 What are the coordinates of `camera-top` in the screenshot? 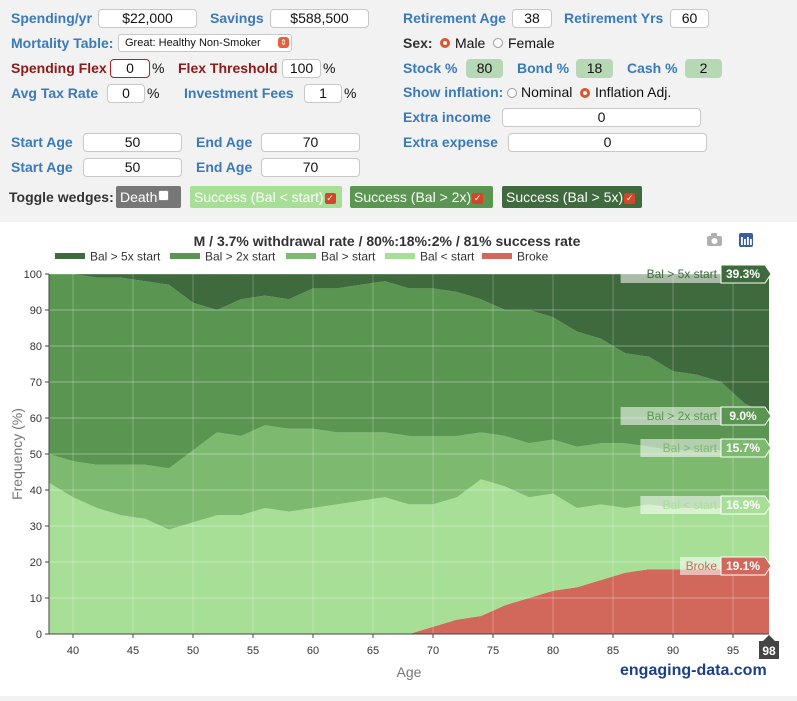 It's located at (714, 235).